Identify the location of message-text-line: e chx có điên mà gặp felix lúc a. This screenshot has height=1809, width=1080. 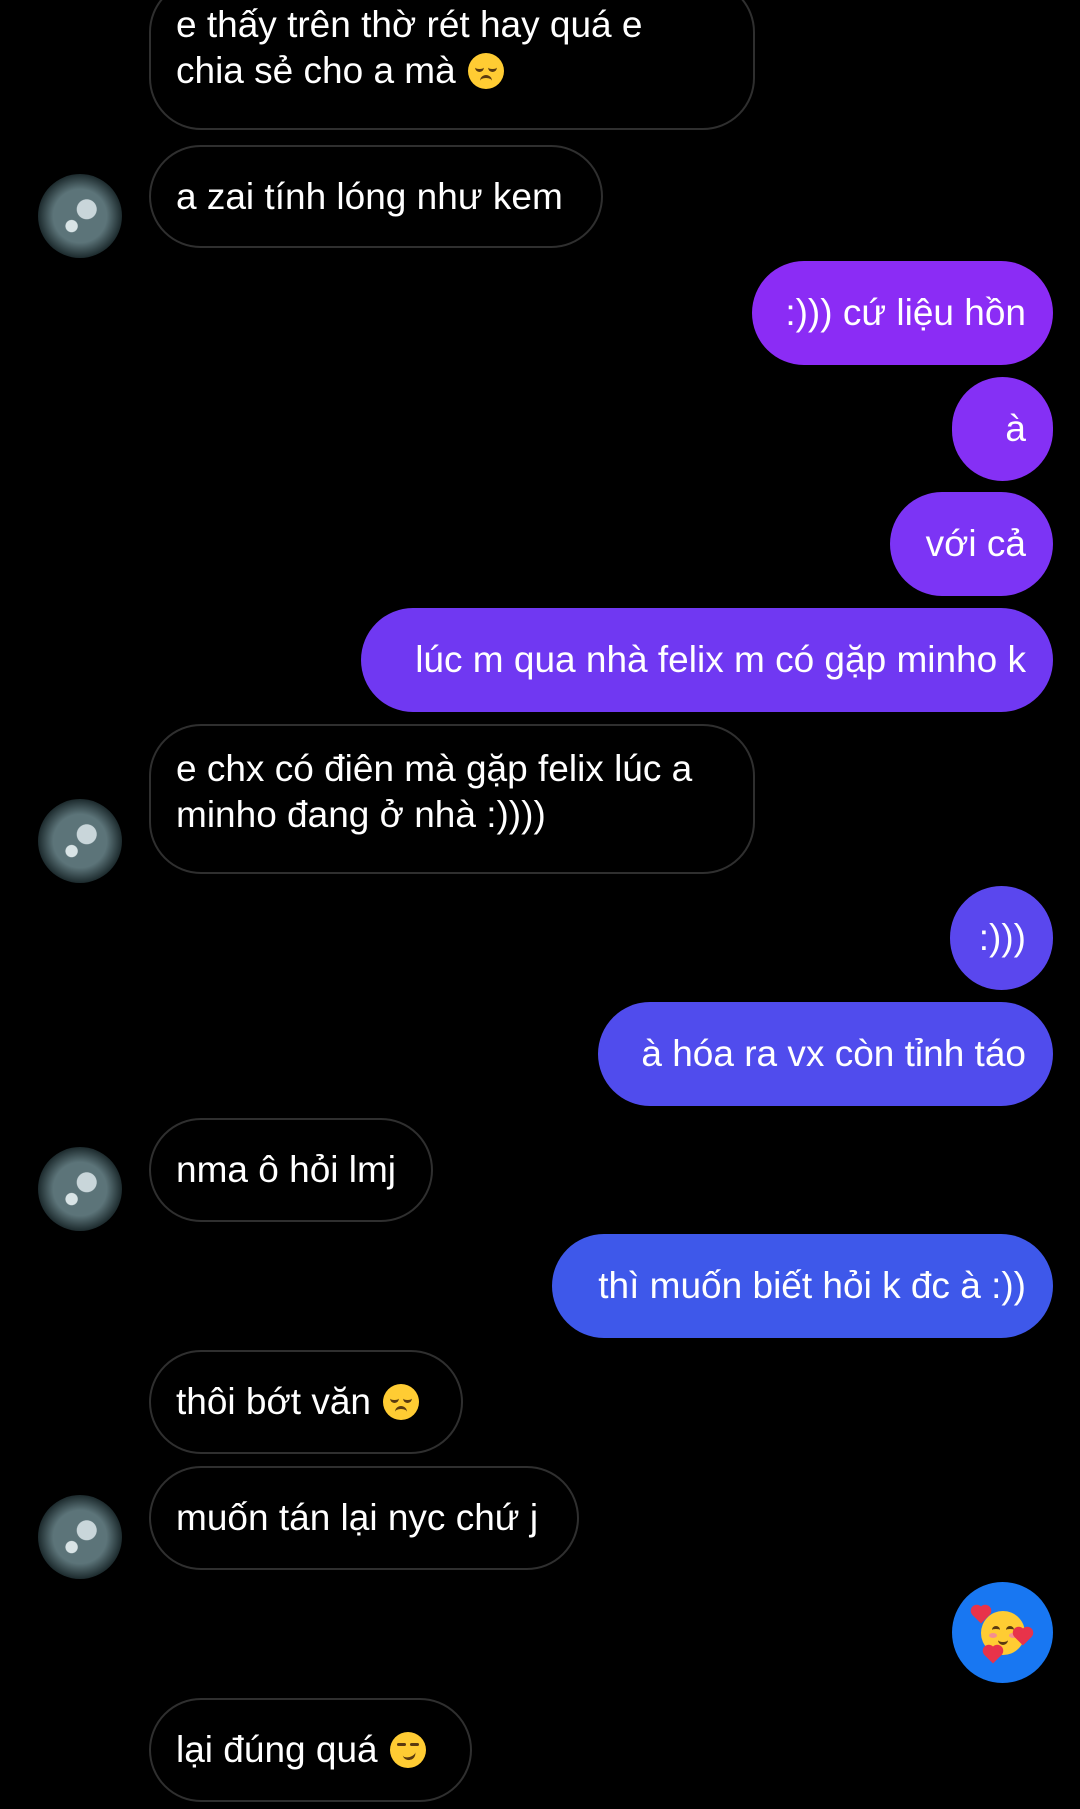
(434, 768).